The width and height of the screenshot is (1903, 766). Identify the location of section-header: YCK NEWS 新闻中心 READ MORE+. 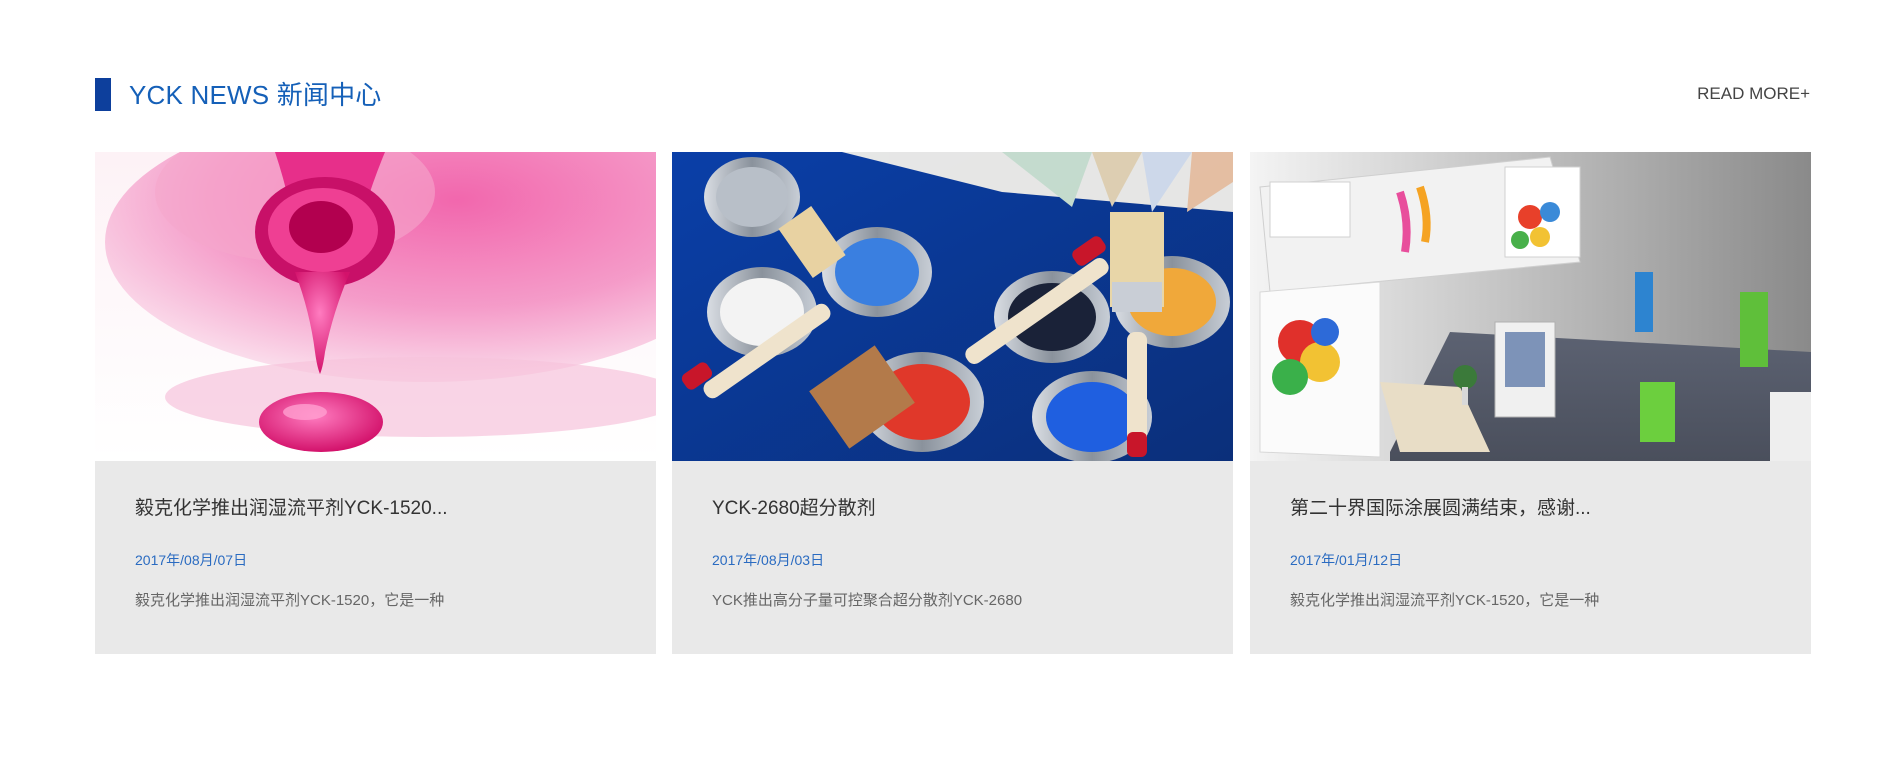
(952, 95).